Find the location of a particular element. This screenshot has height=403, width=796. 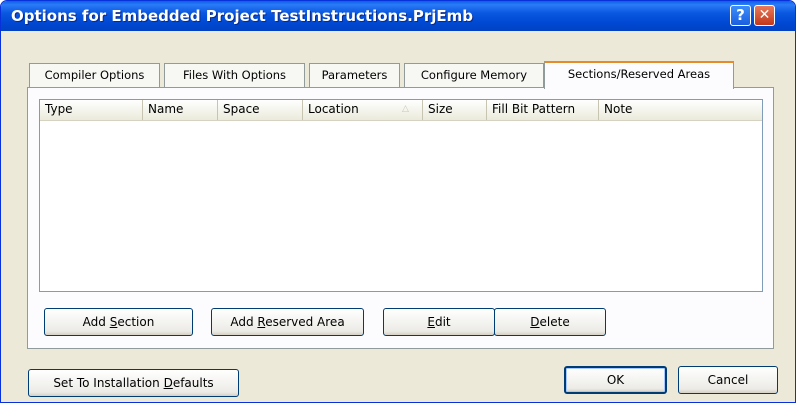

tab-label: Compiler Options is located at coordinates (94, 75).